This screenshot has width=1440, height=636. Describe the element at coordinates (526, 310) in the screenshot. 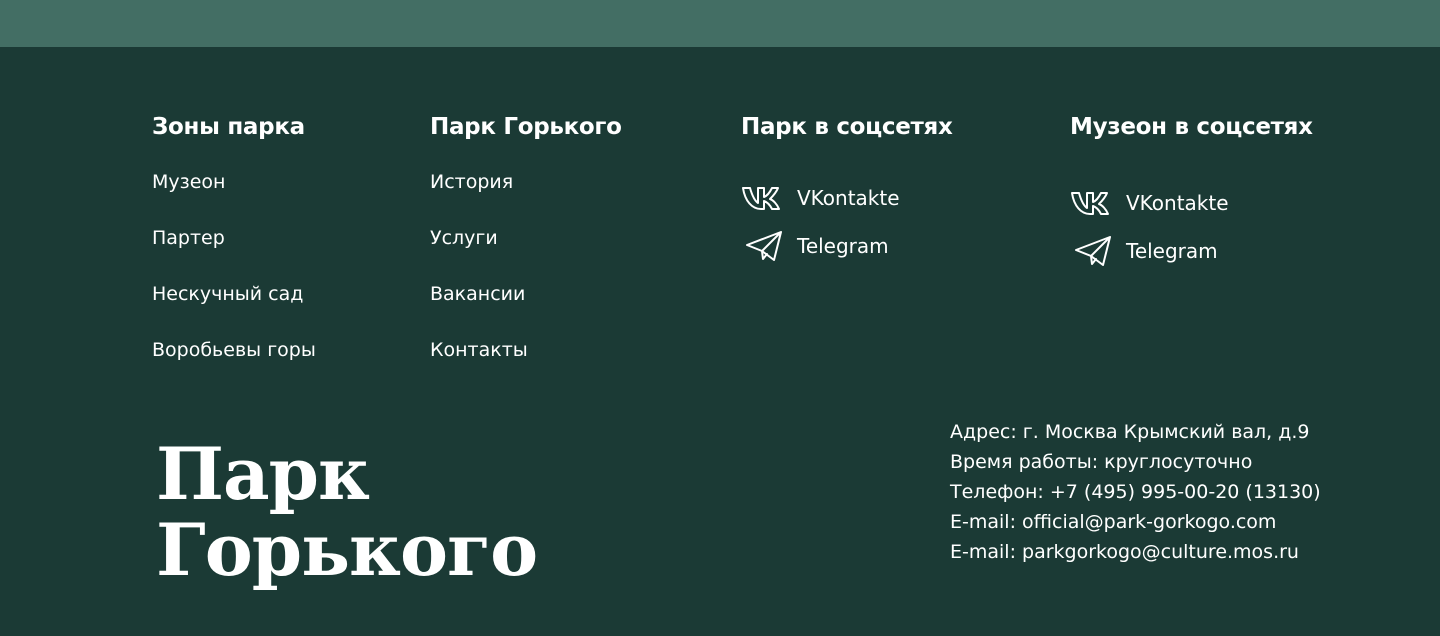

I see `park-link-vacancies: Вакансии` at that location.